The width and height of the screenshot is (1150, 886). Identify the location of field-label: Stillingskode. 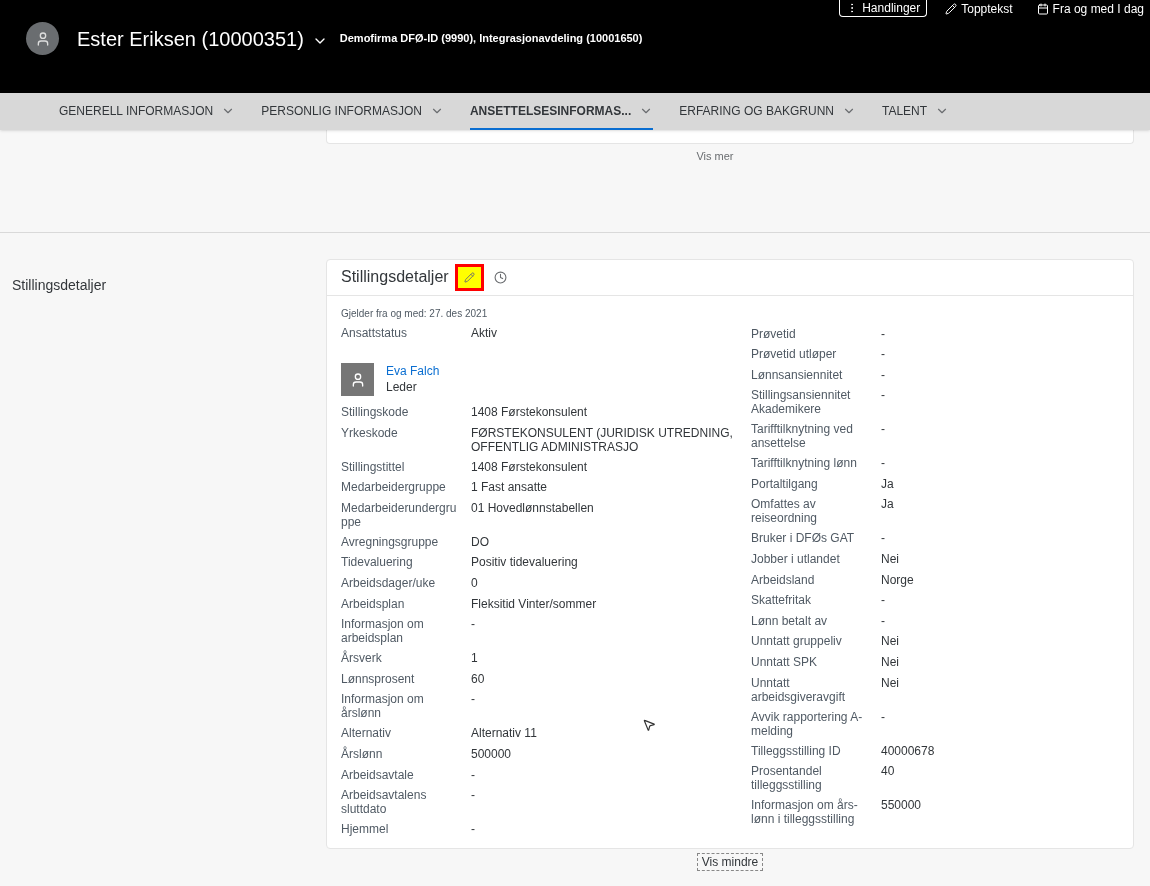
(375, 412).